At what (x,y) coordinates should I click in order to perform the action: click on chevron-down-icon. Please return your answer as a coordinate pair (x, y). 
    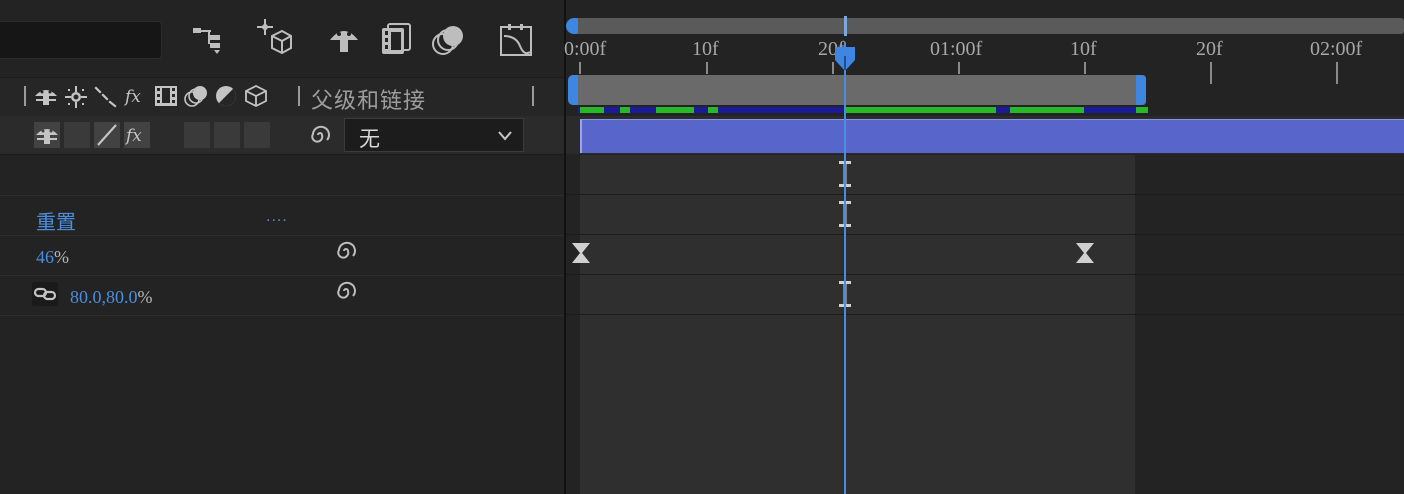
    Looking at the image, I should click on (505, 136).